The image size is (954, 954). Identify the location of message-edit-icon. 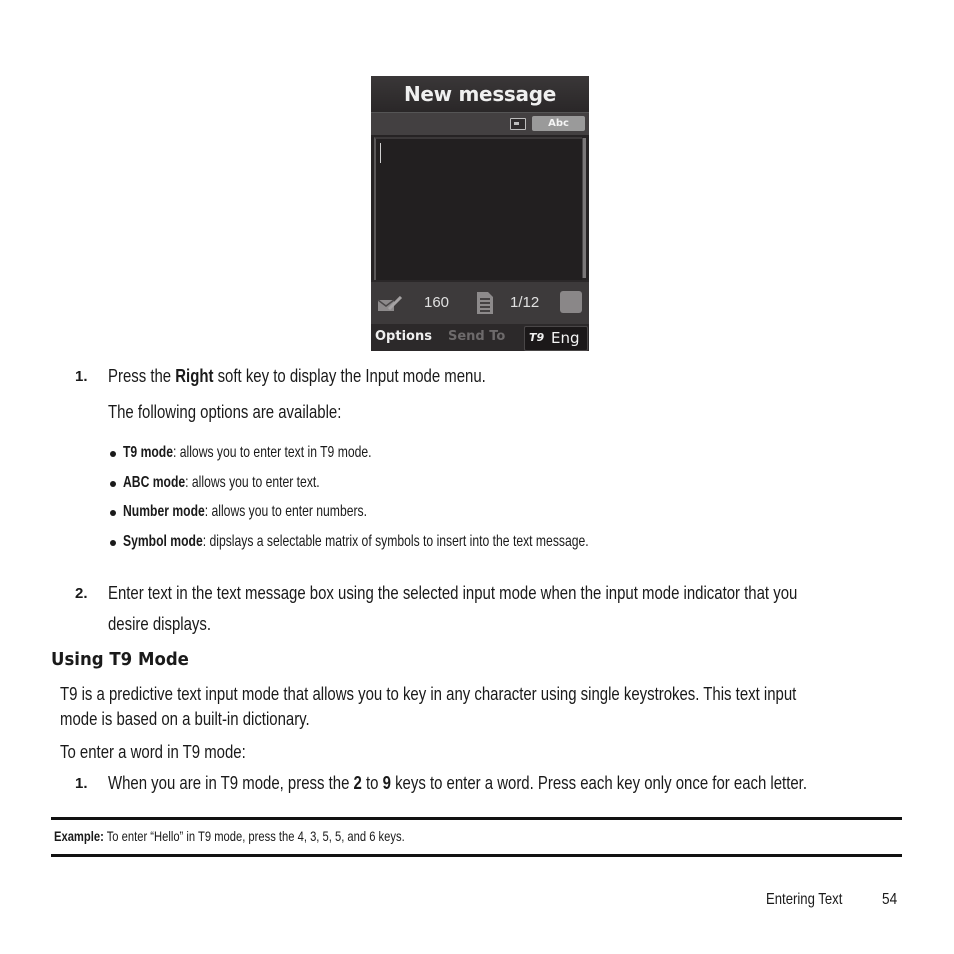
(390, 303).